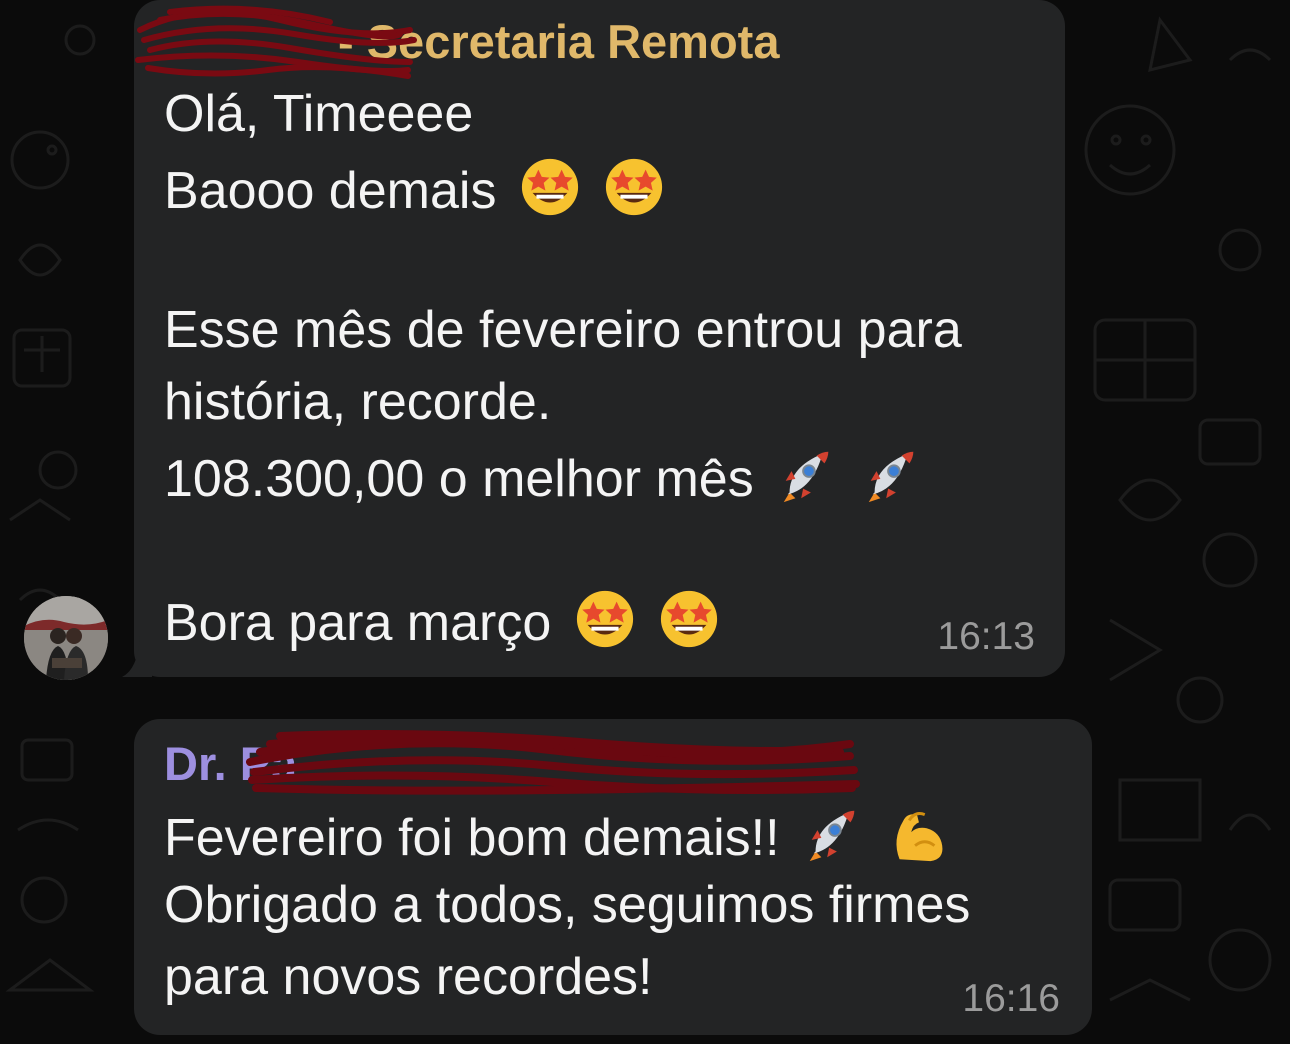 The image size is (1290, 1044). I want to click on message-time: 16:16, so click(1011, 998).